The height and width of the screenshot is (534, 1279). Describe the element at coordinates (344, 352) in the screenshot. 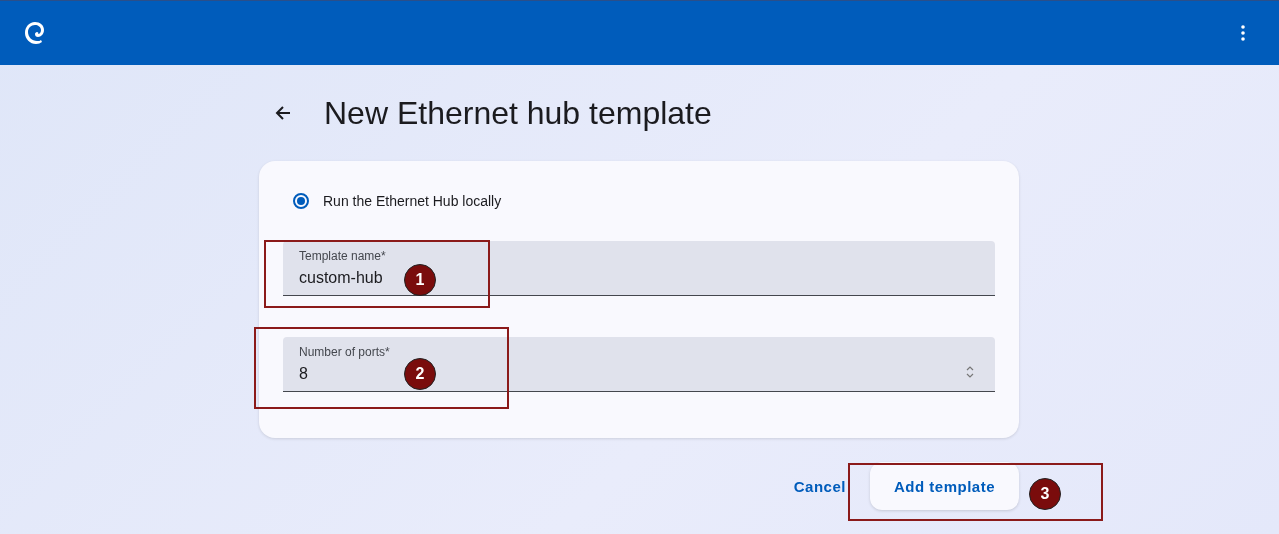

I see `field-label: Number of ports*` at that location.